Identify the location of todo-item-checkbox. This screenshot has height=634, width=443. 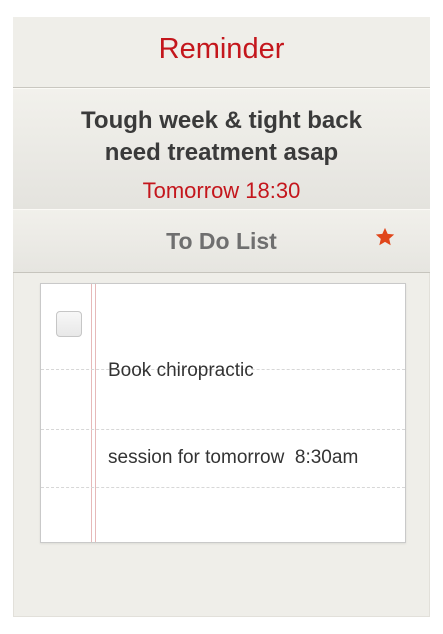
(69, 324).